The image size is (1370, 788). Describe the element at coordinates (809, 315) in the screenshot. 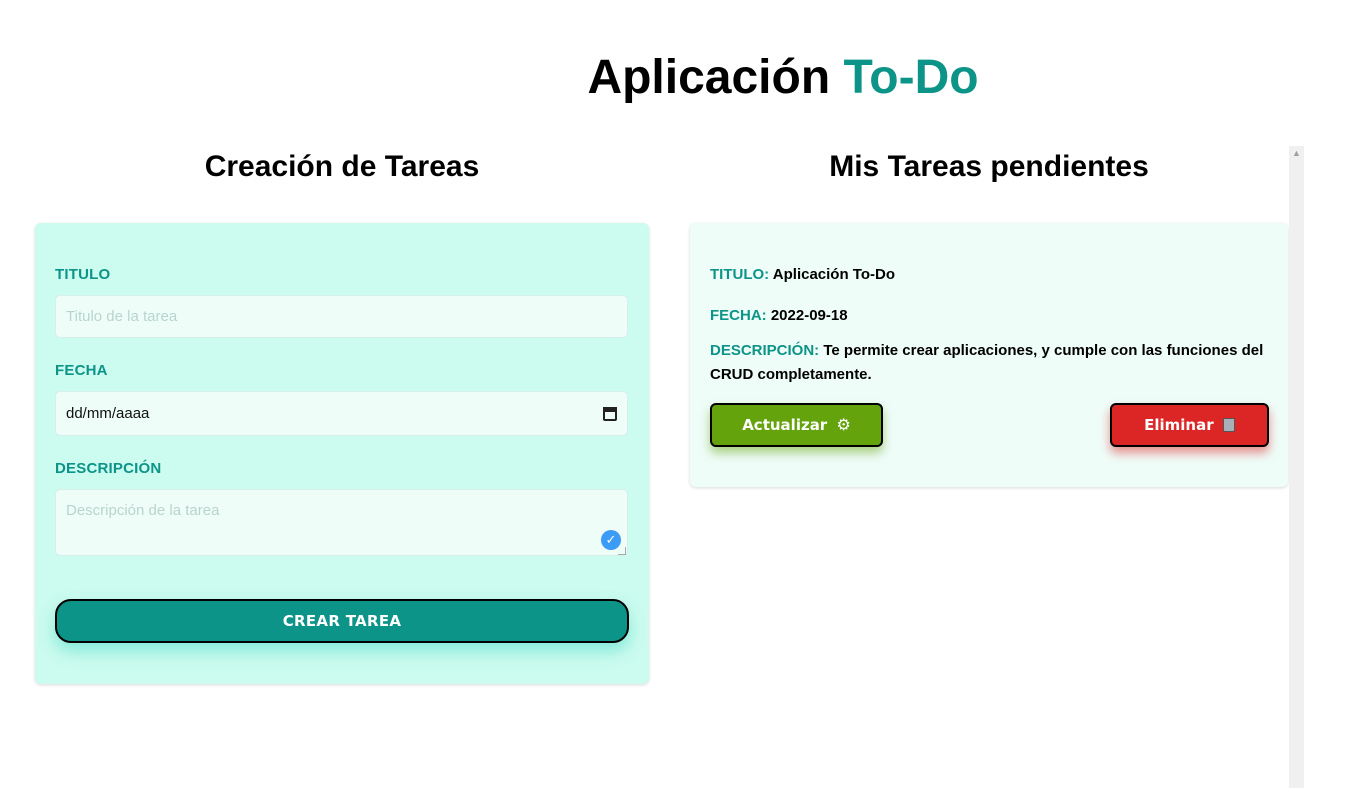

I see `task-date-value: 2022-09-18` at that location.